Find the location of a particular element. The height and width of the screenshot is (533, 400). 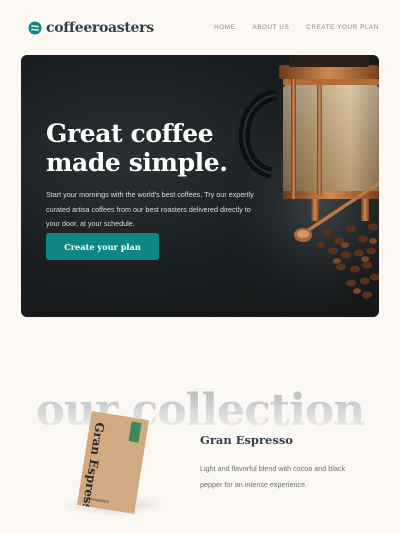

main-nav: HOME ABOUT US CREATE YOUR PLAN is located at coordinates (296, 27).